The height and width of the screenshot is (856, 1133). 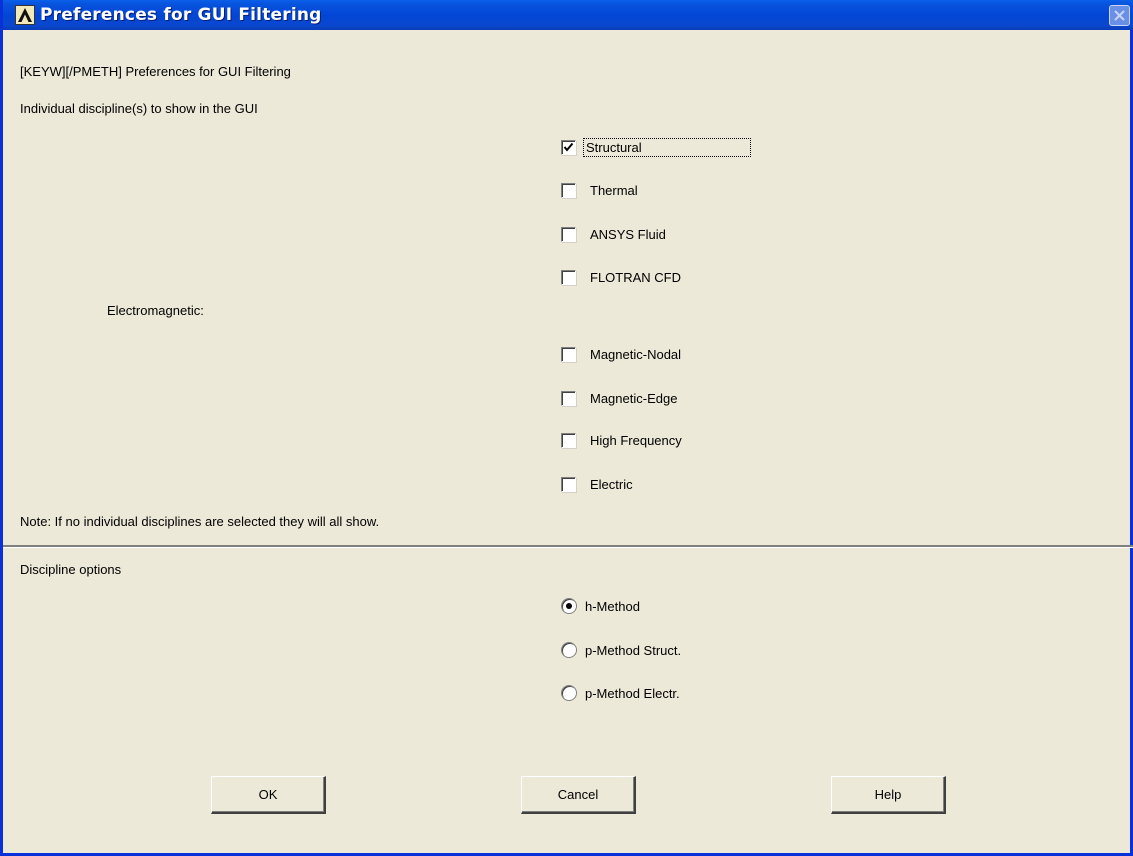 I want to click on electric-checkbox, so click(x=568, y=484).